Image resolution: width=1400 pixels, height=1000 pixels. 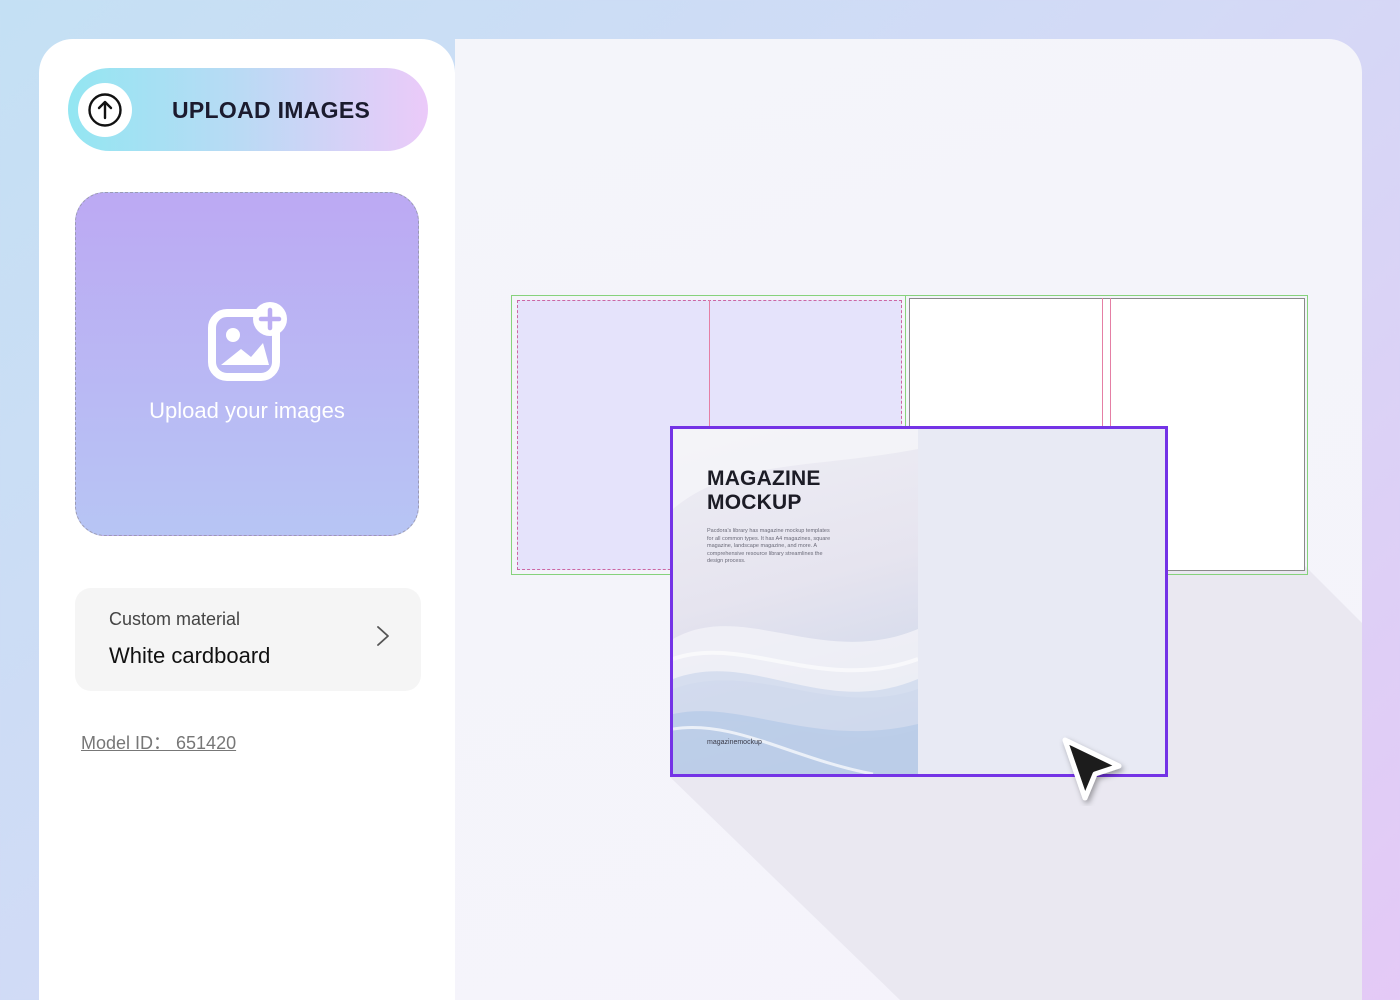 I want to click on upload-icon-circle, so click(x=105, y=110).